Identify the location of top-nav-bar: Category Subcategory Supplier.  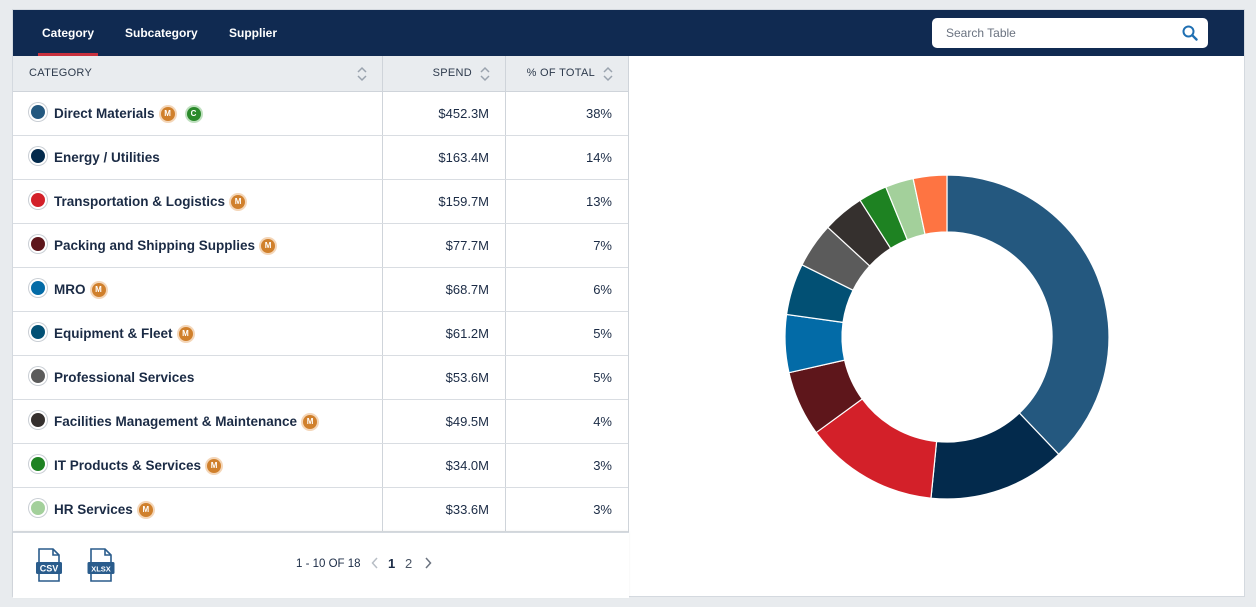
(628, 33).